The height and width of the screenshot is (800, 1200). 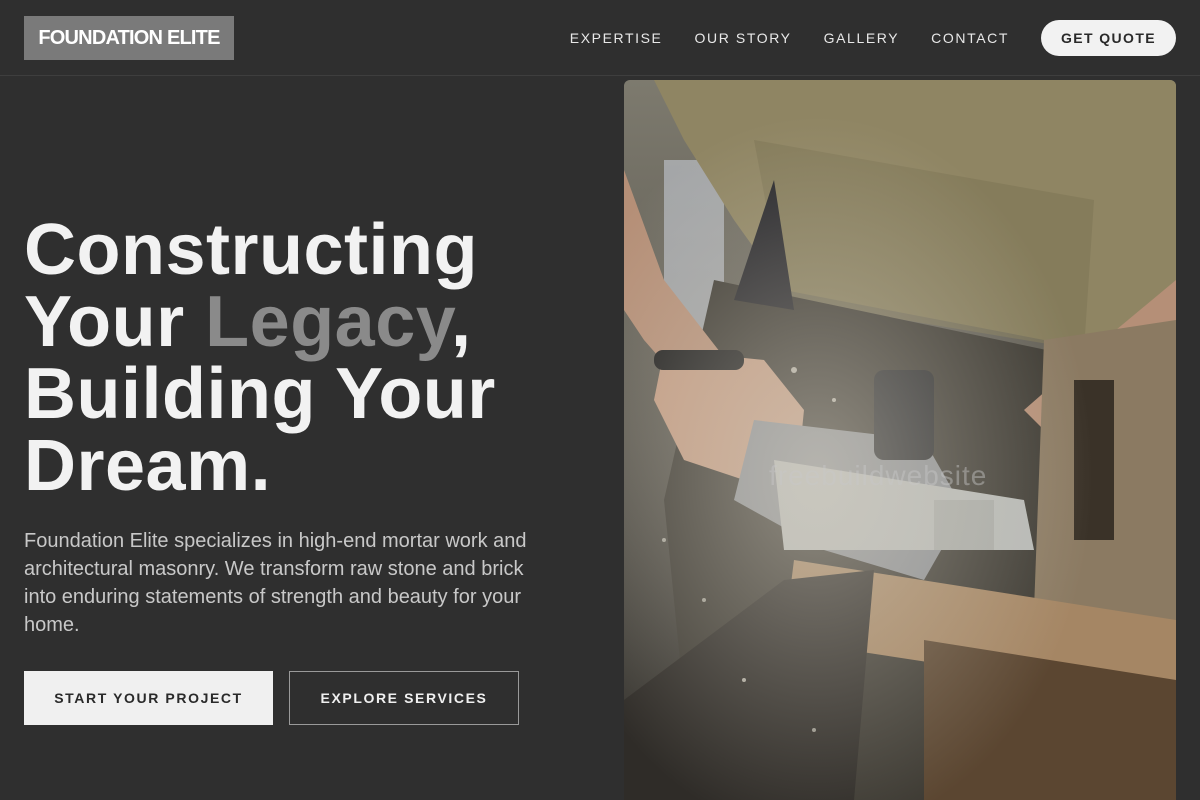 I want to click on nav-our-story: OUR STORY, so click(x=743, y=38).